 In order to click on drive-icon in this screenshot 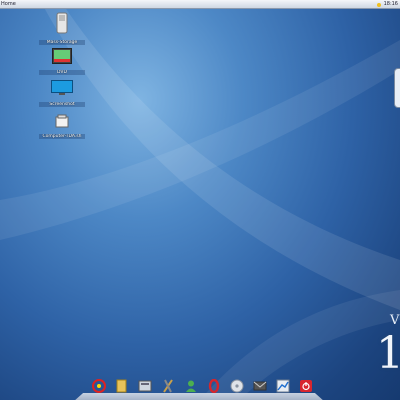, I will do `click(62, 23)`.